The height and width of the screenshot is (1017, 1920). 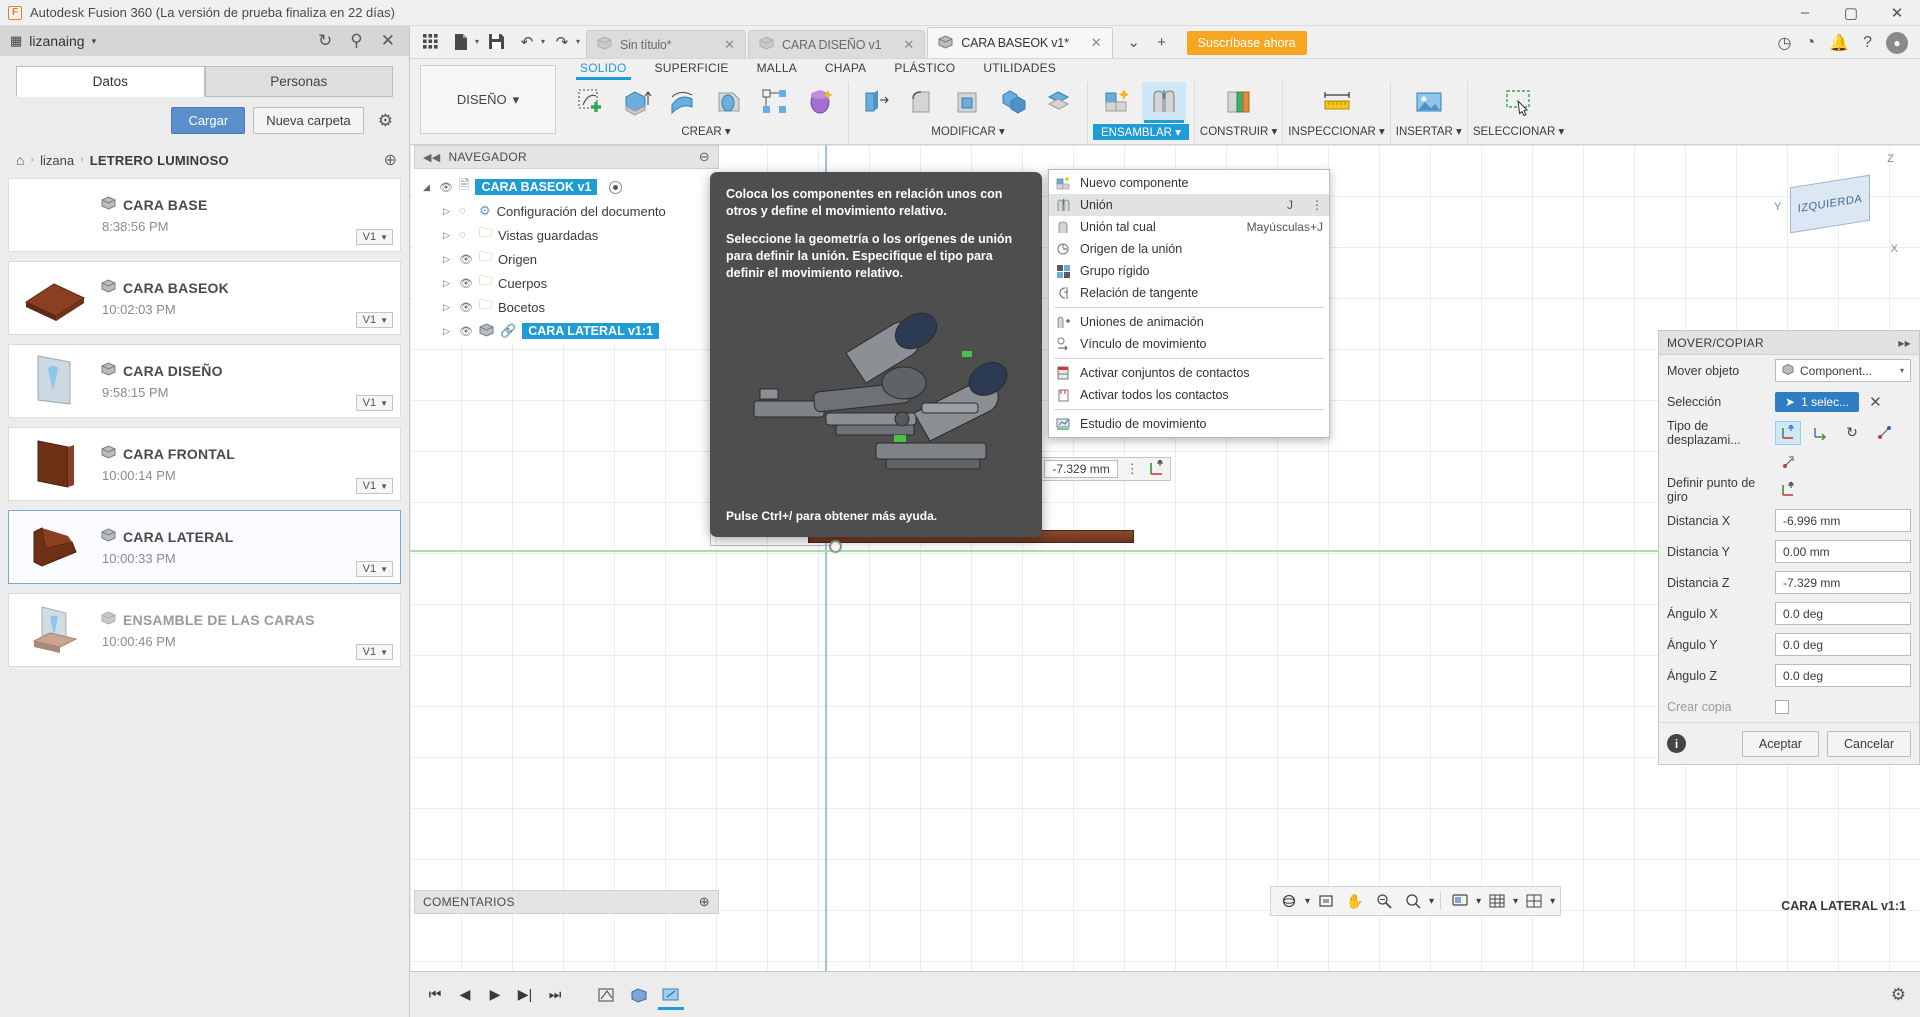 What do you see at coordinates (1060, 102) in the screenshot?
I see `offset-face-icon` at bounding box center [1060, 102].